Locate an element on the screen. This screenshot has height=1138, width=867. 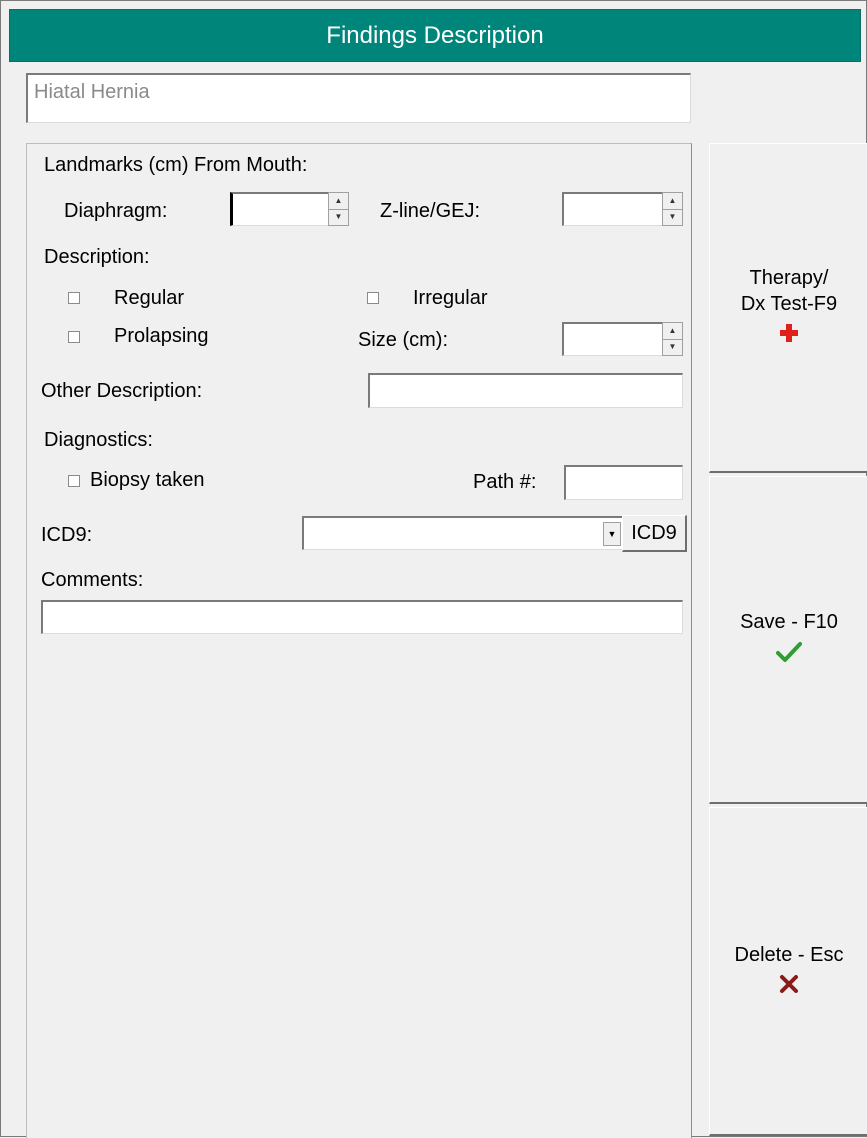
delete-button: Delete - Esc is located at coordinates (788, 971).